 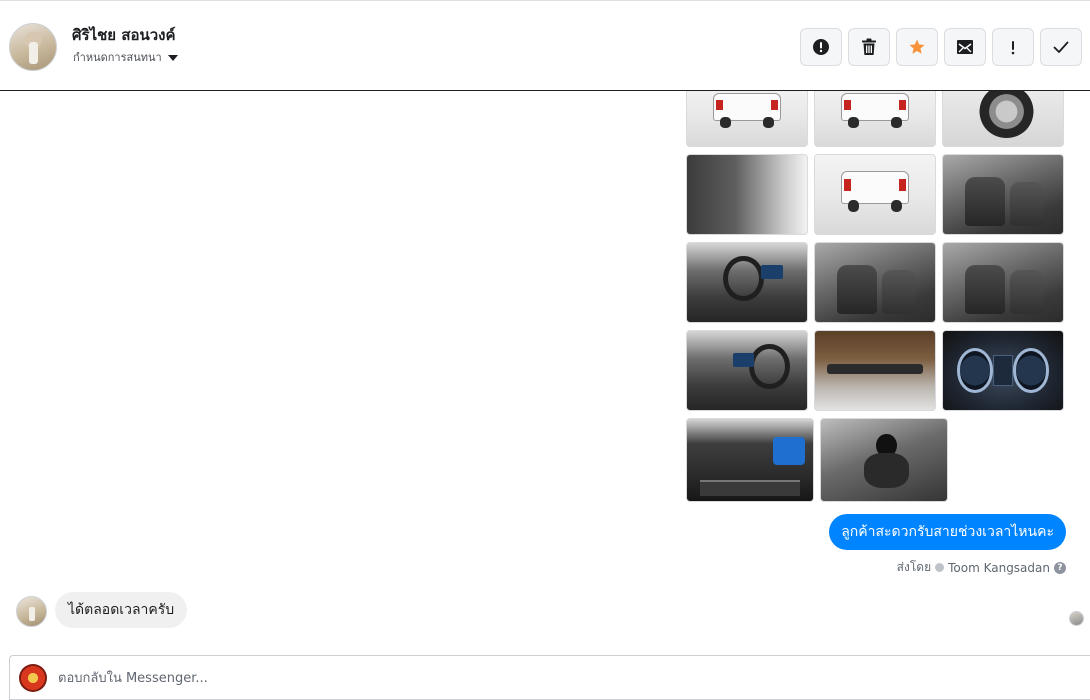 I want to click on delete-button, so click(x=869, y=47).